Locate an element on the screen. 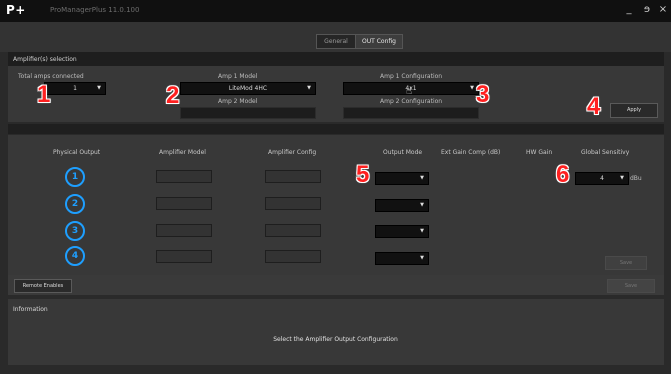 The image size is (671, 374). amp-selection-title: Amplifier(s) selection is located at coordinates (45, 59).